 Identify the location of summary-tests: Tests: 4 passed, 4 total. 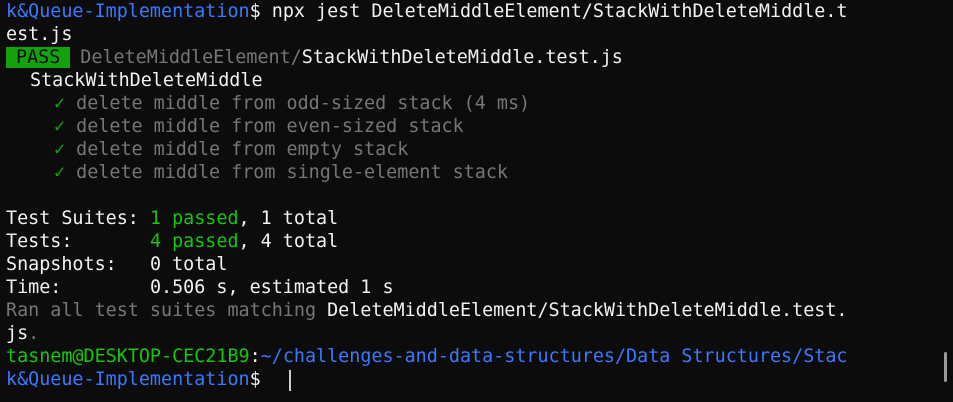
(172, 241).